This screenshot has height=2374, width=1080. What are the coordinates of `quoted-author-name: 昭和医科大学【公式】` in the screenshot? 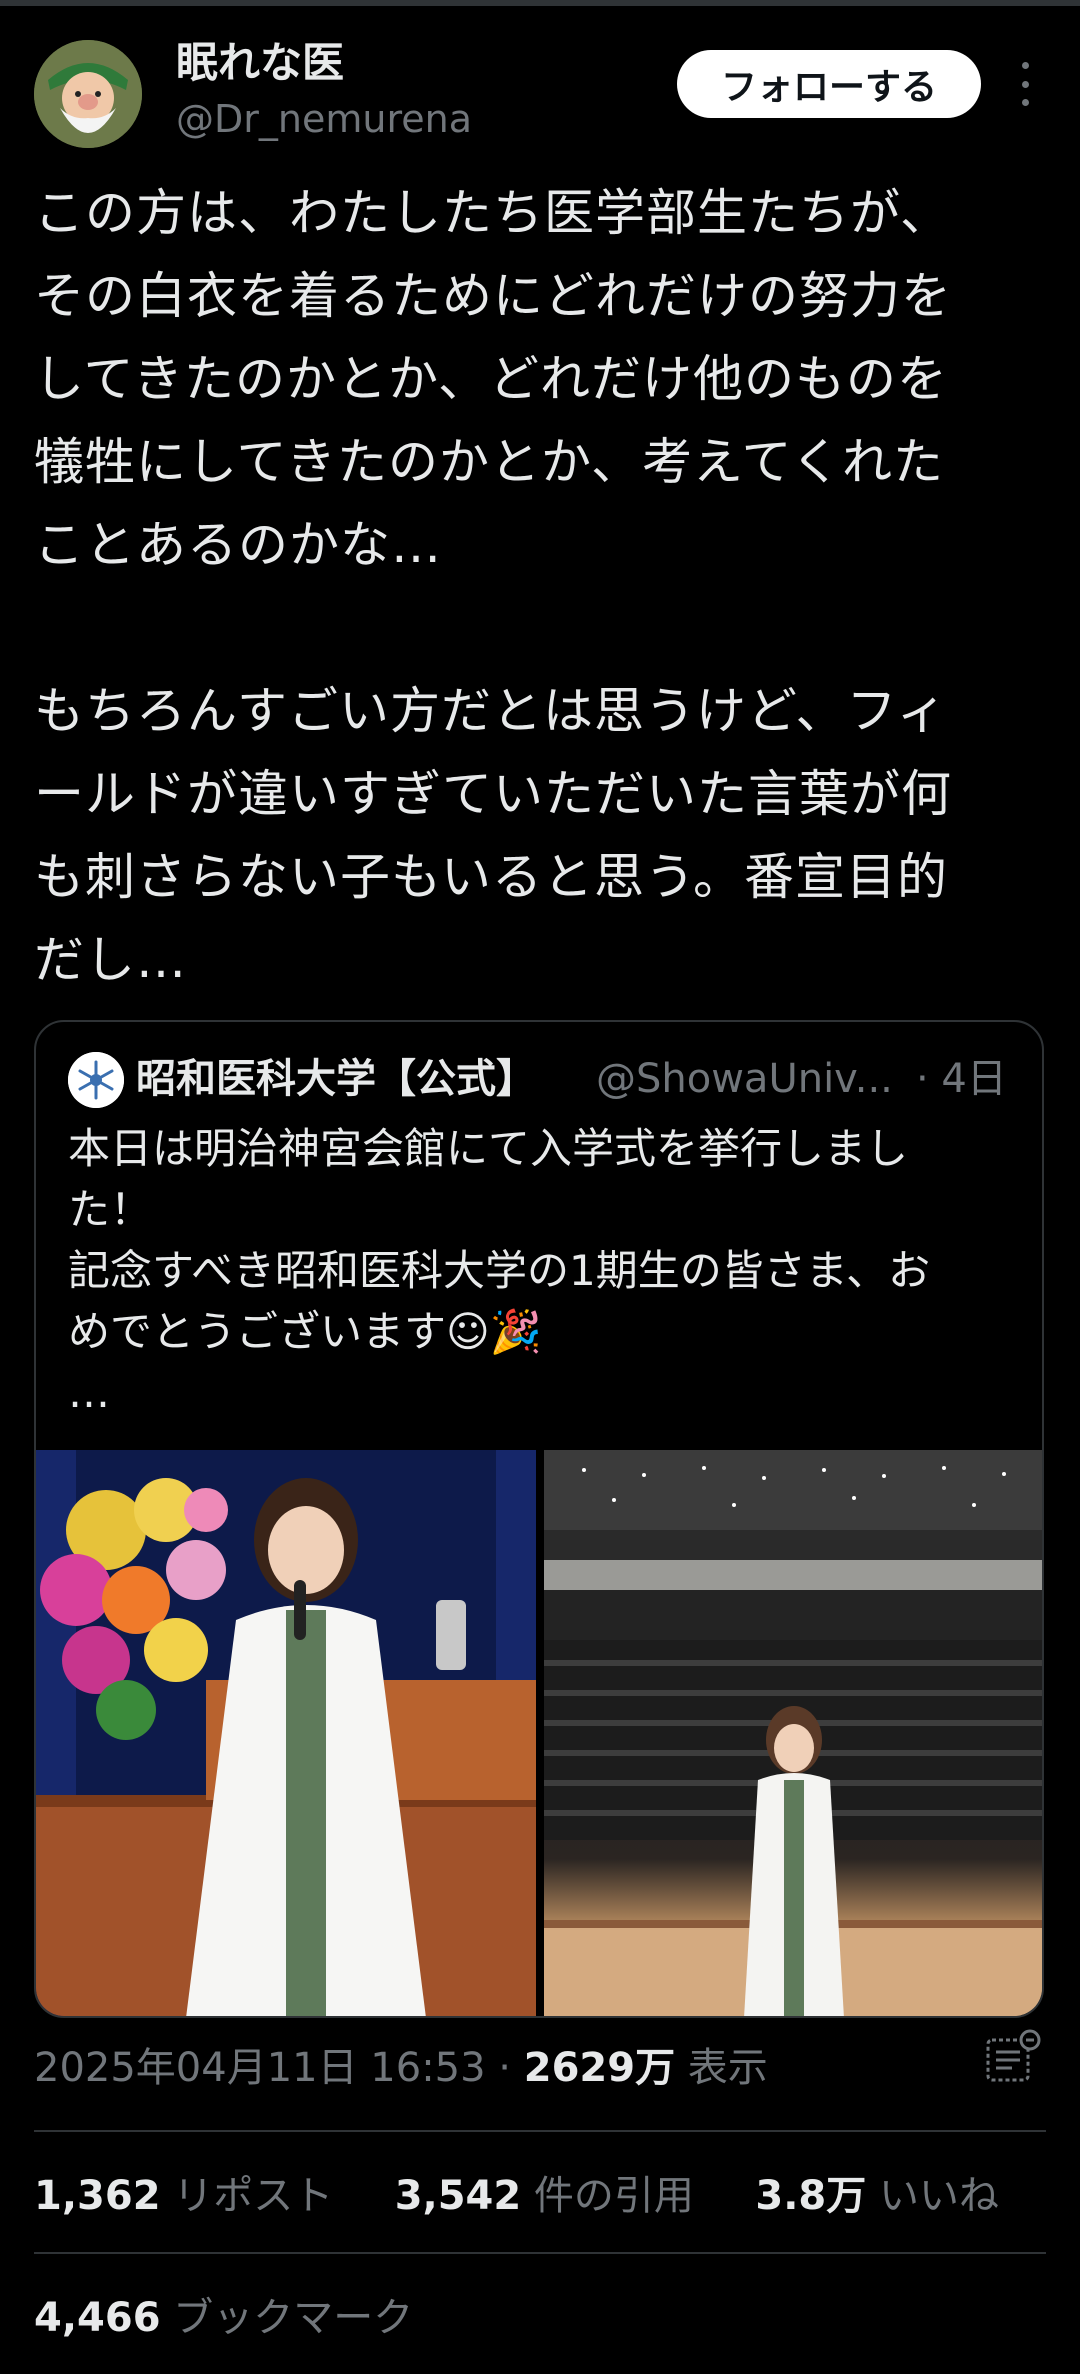 It's located at (336, 1079).